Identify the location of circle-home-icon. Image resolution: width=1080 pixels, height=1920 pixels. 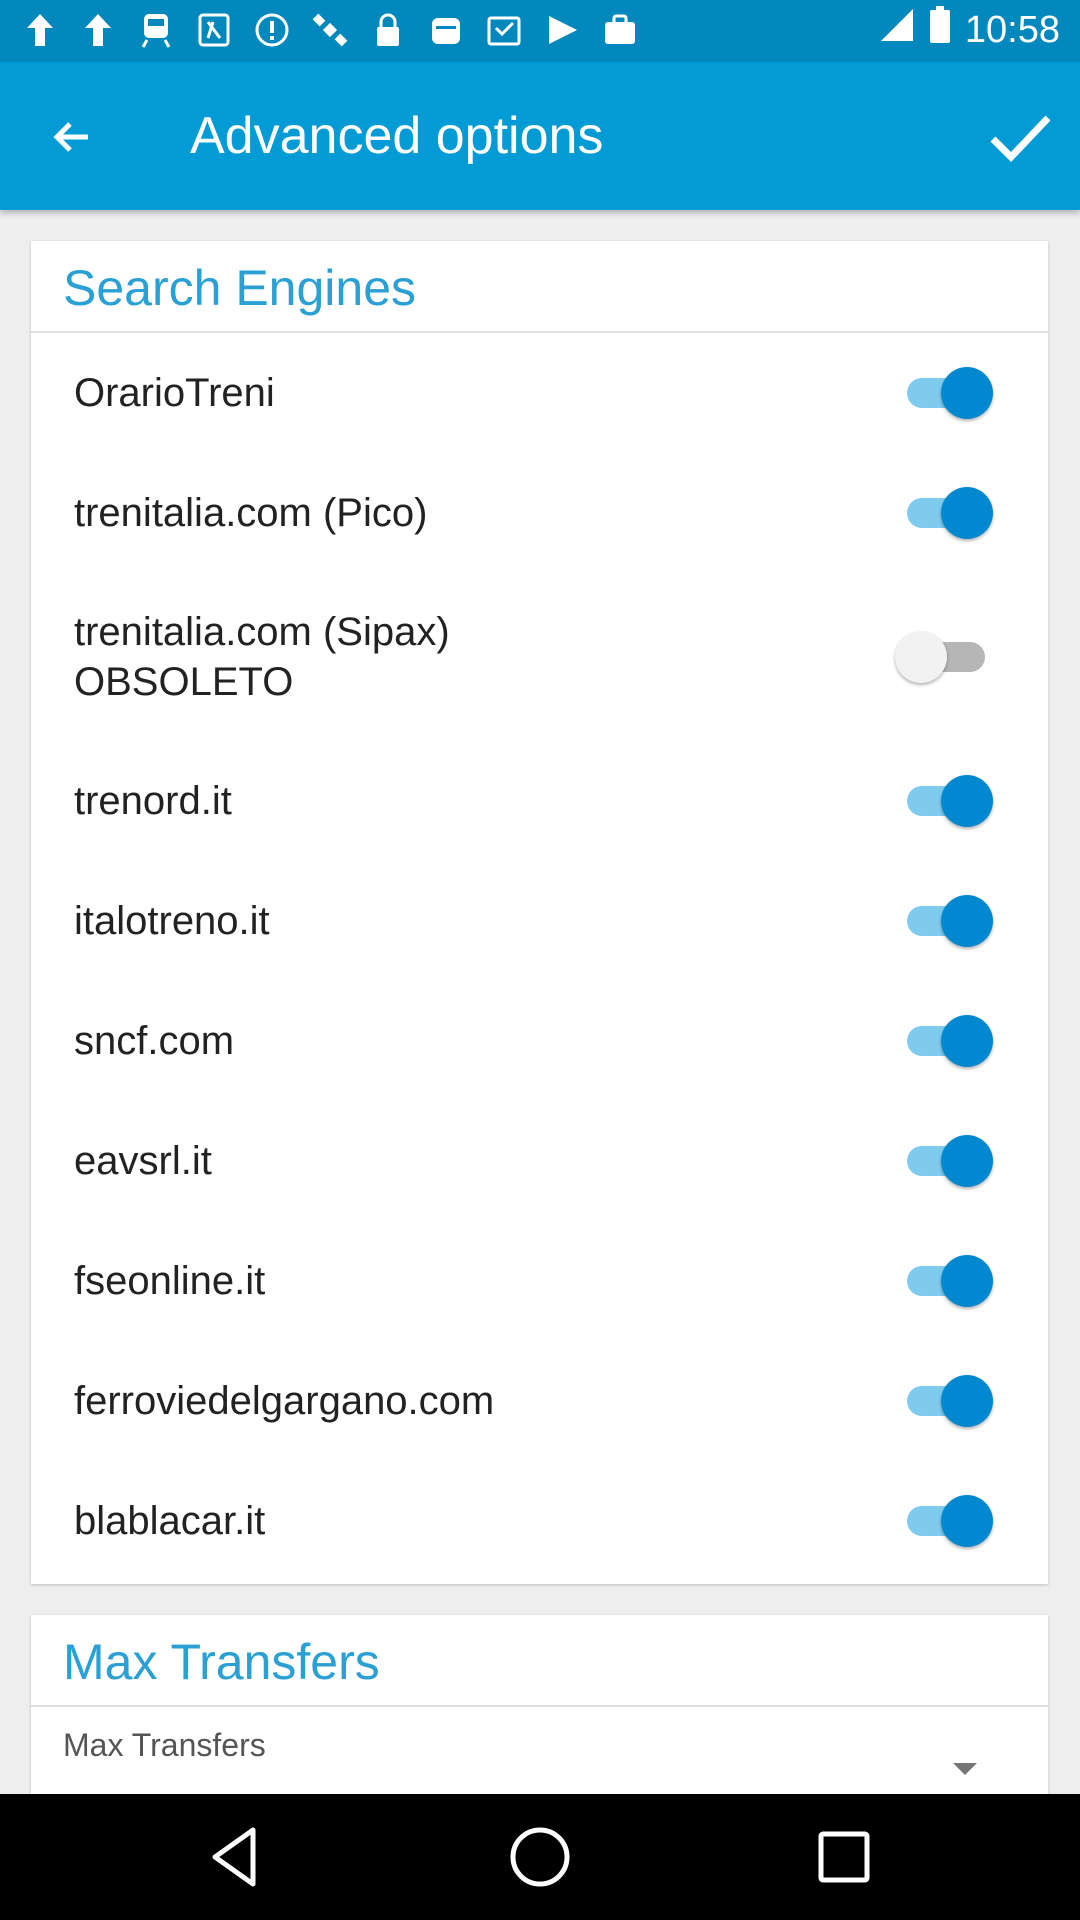
(540, 1857).